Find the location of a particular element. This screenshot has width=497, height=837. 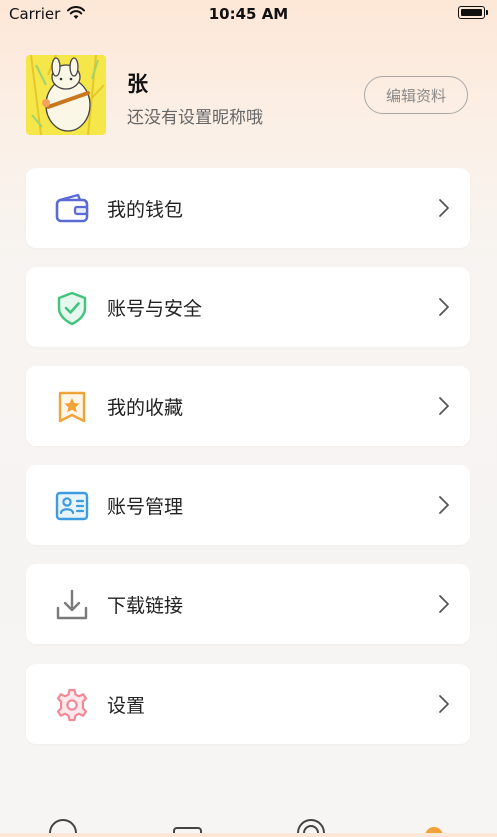

gear-icon is located at coordinates (72, 705).